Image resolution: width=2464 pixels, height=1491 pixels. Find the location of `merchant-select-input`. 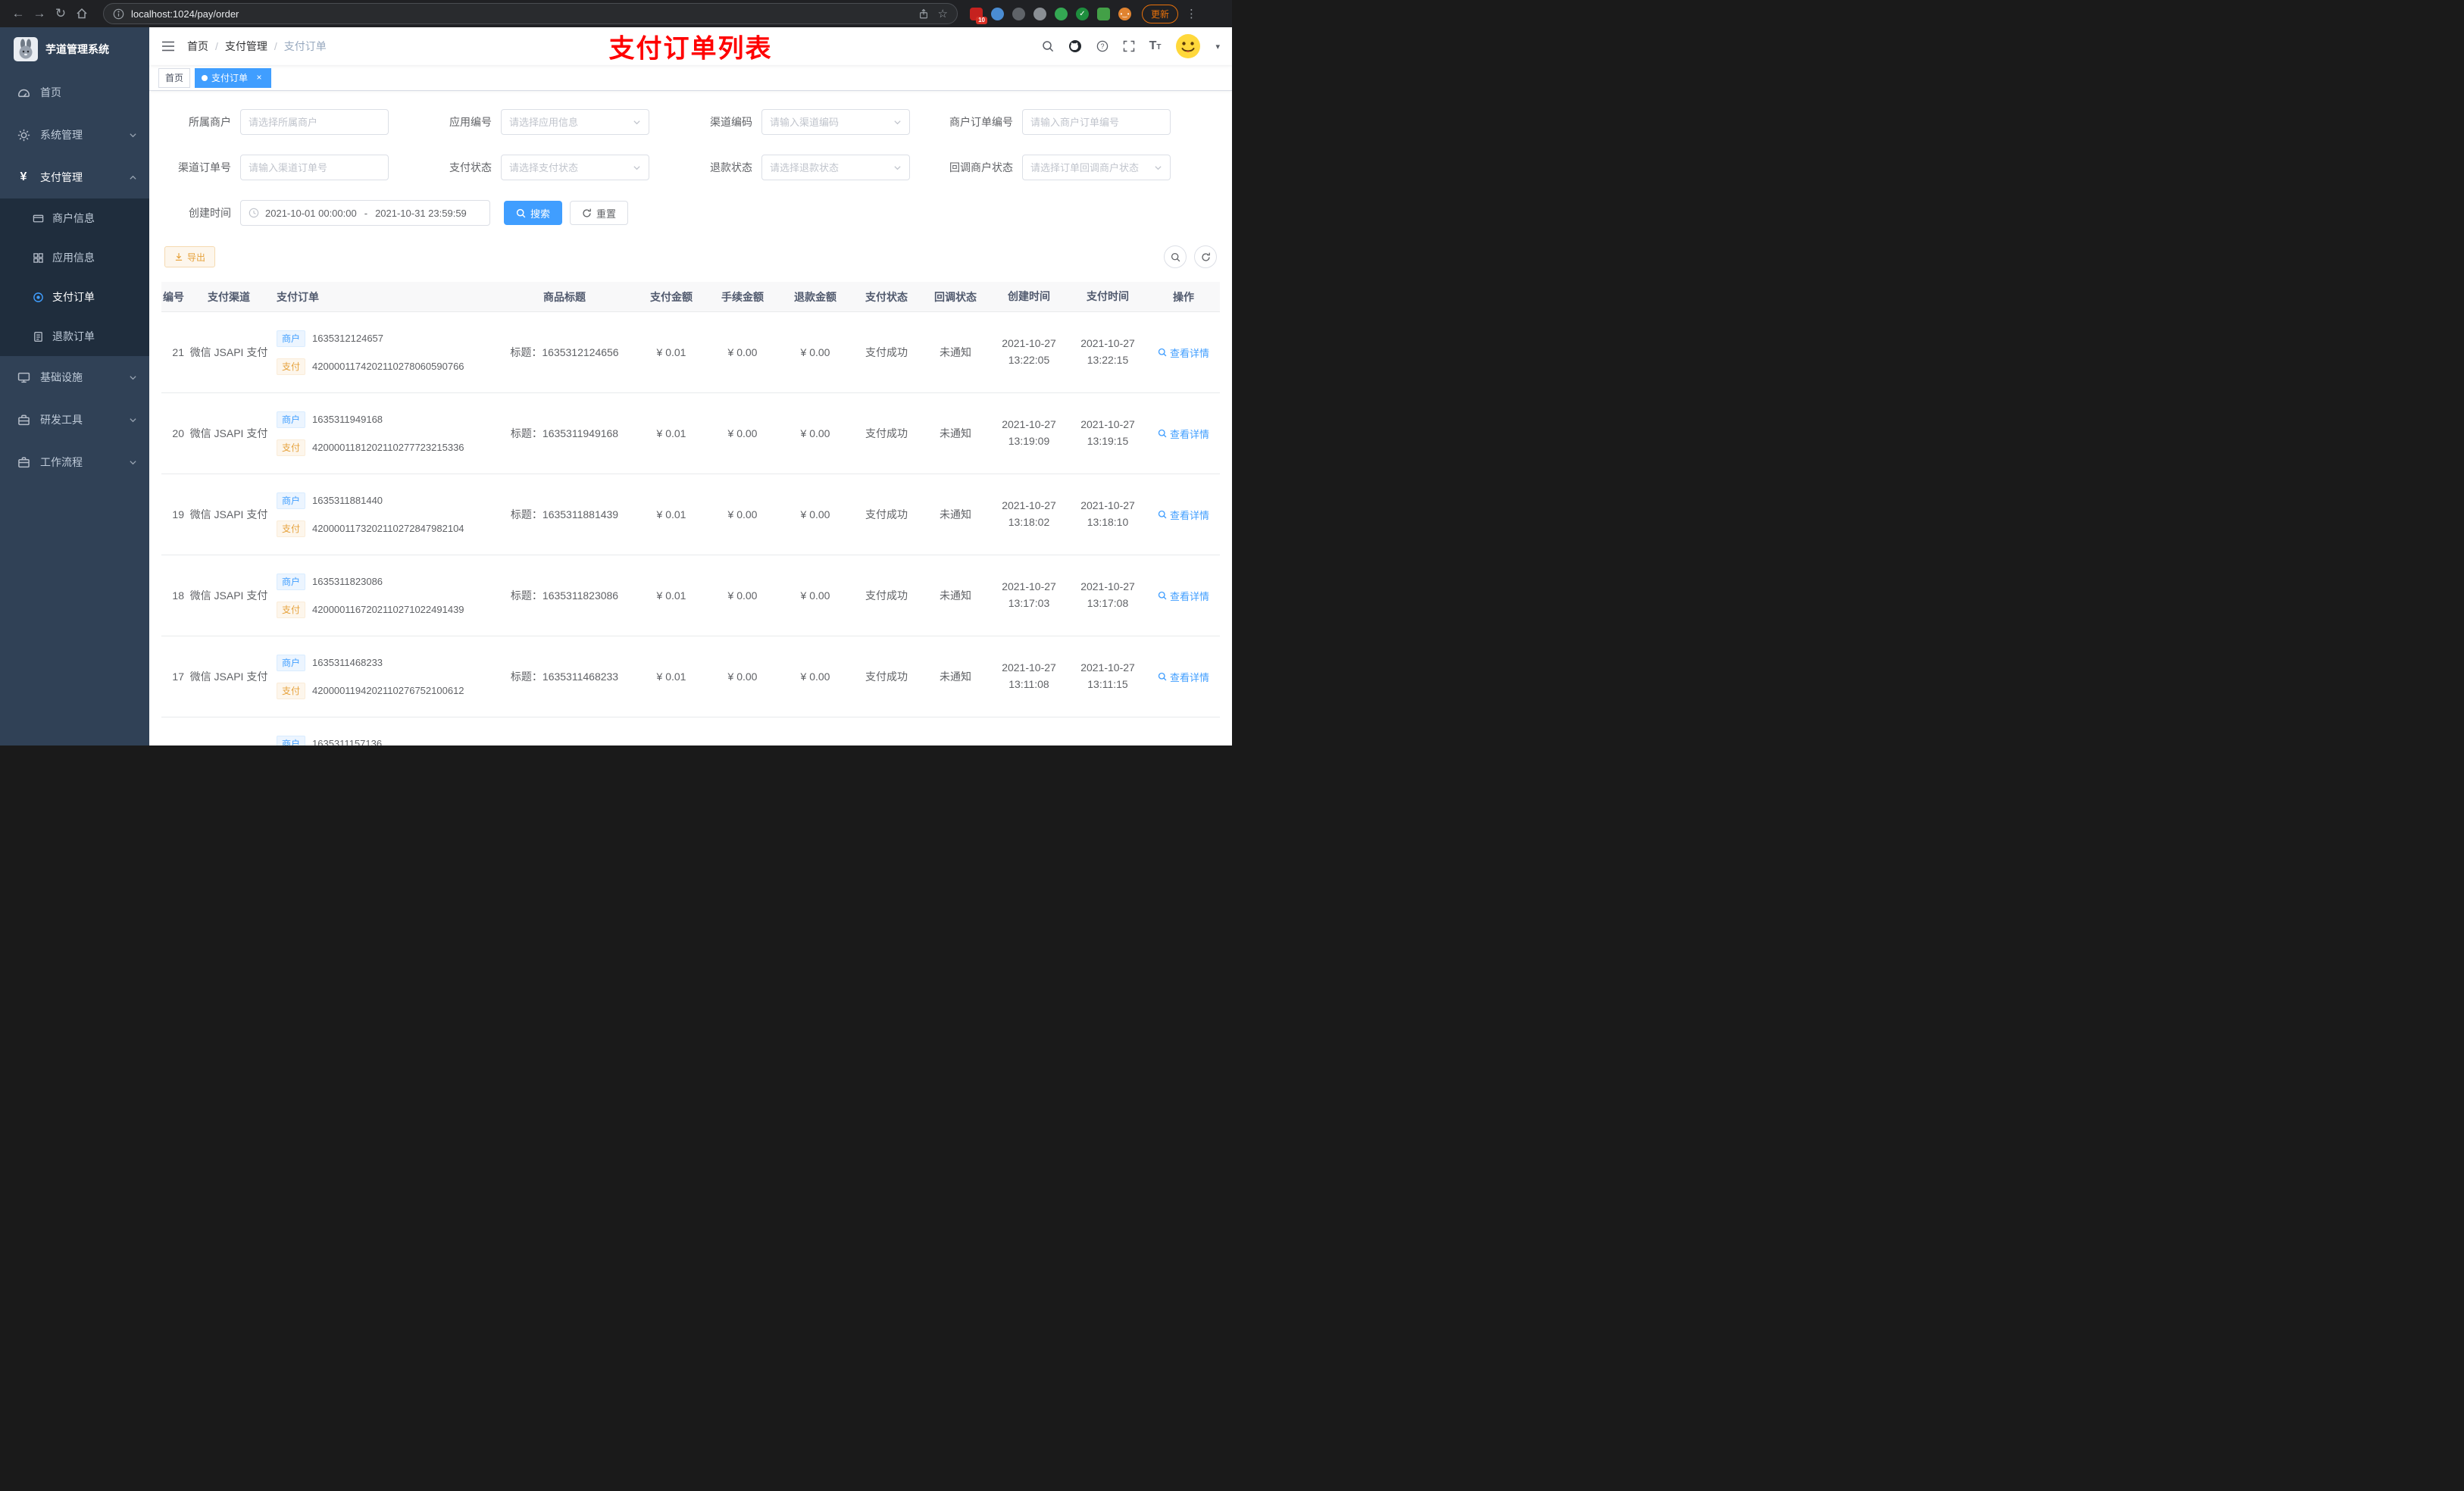

merchant-select-input is located at coordinates (314, 122).